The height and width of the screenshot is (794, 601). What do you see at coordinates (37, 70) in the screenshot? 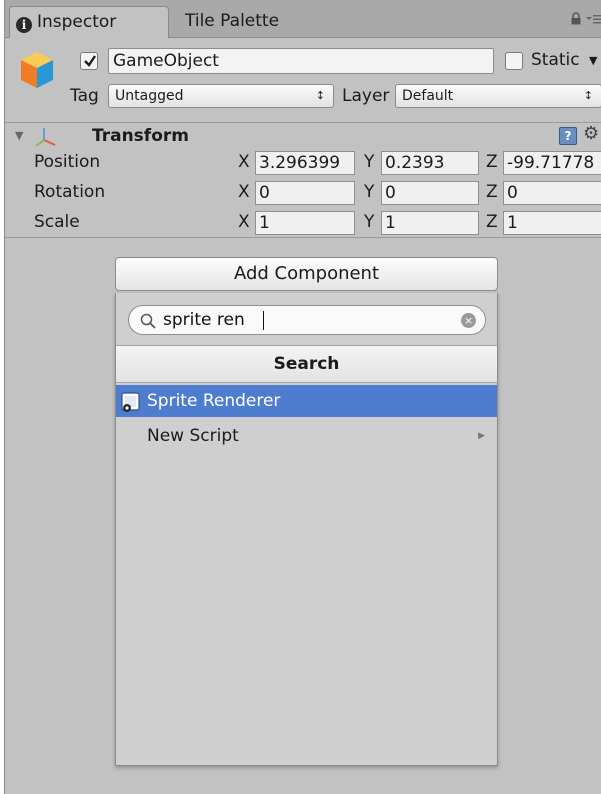
I see `cube-icon` at bounding box center [37, 70].